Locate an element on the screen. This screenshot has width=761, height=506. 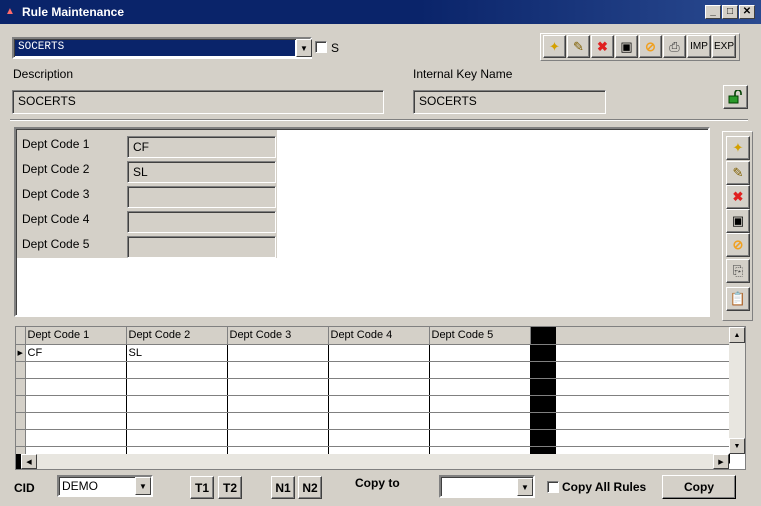
new-icon: ✦ is located at coordinates (554, 46).